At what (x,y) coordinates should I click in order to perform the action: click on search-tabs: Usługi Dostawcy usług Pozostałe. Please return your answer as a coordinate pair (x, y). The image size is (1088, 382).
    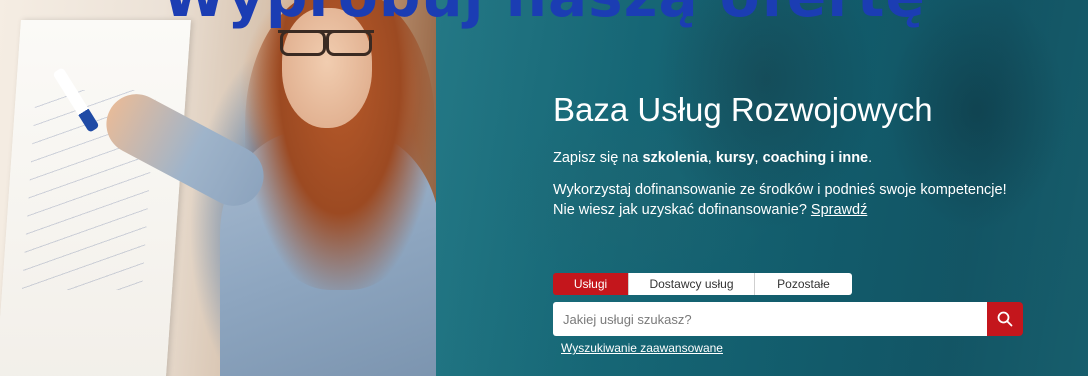
    Looking at the image, I should click on (702, 284).